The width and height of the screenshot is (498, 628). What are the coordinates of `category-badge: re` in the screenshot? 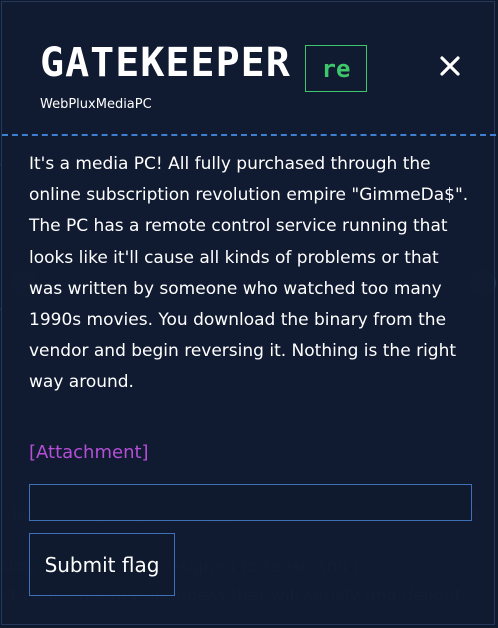 It's located at (336, 68).